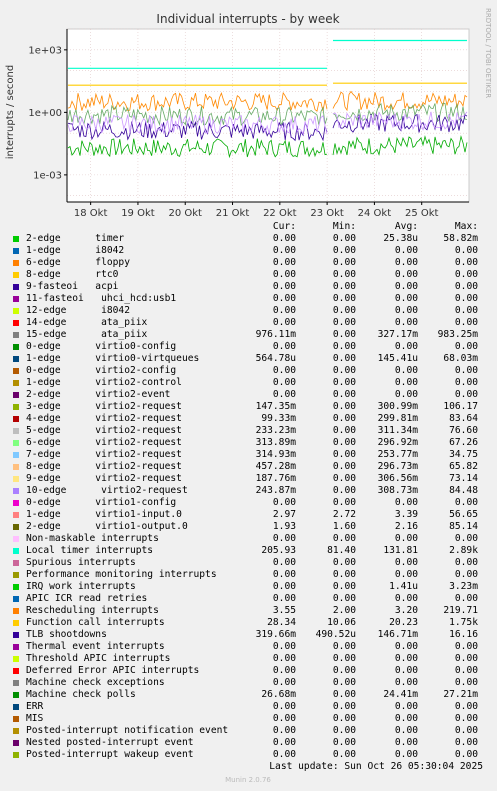  Describe the element at coordinates (375, 213) in the screenshot. I see `x-tick-label: 24 Okt` at that location.